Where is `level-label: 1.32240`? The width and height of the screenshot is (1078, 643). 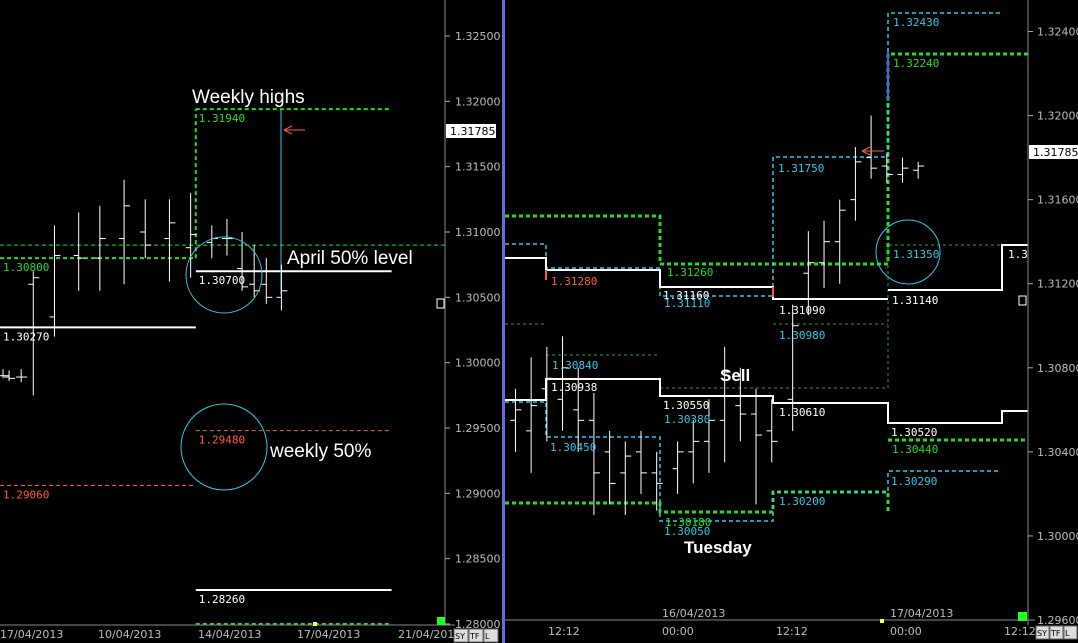
level-label: 1.32240 is located at coordinates (916, 63).